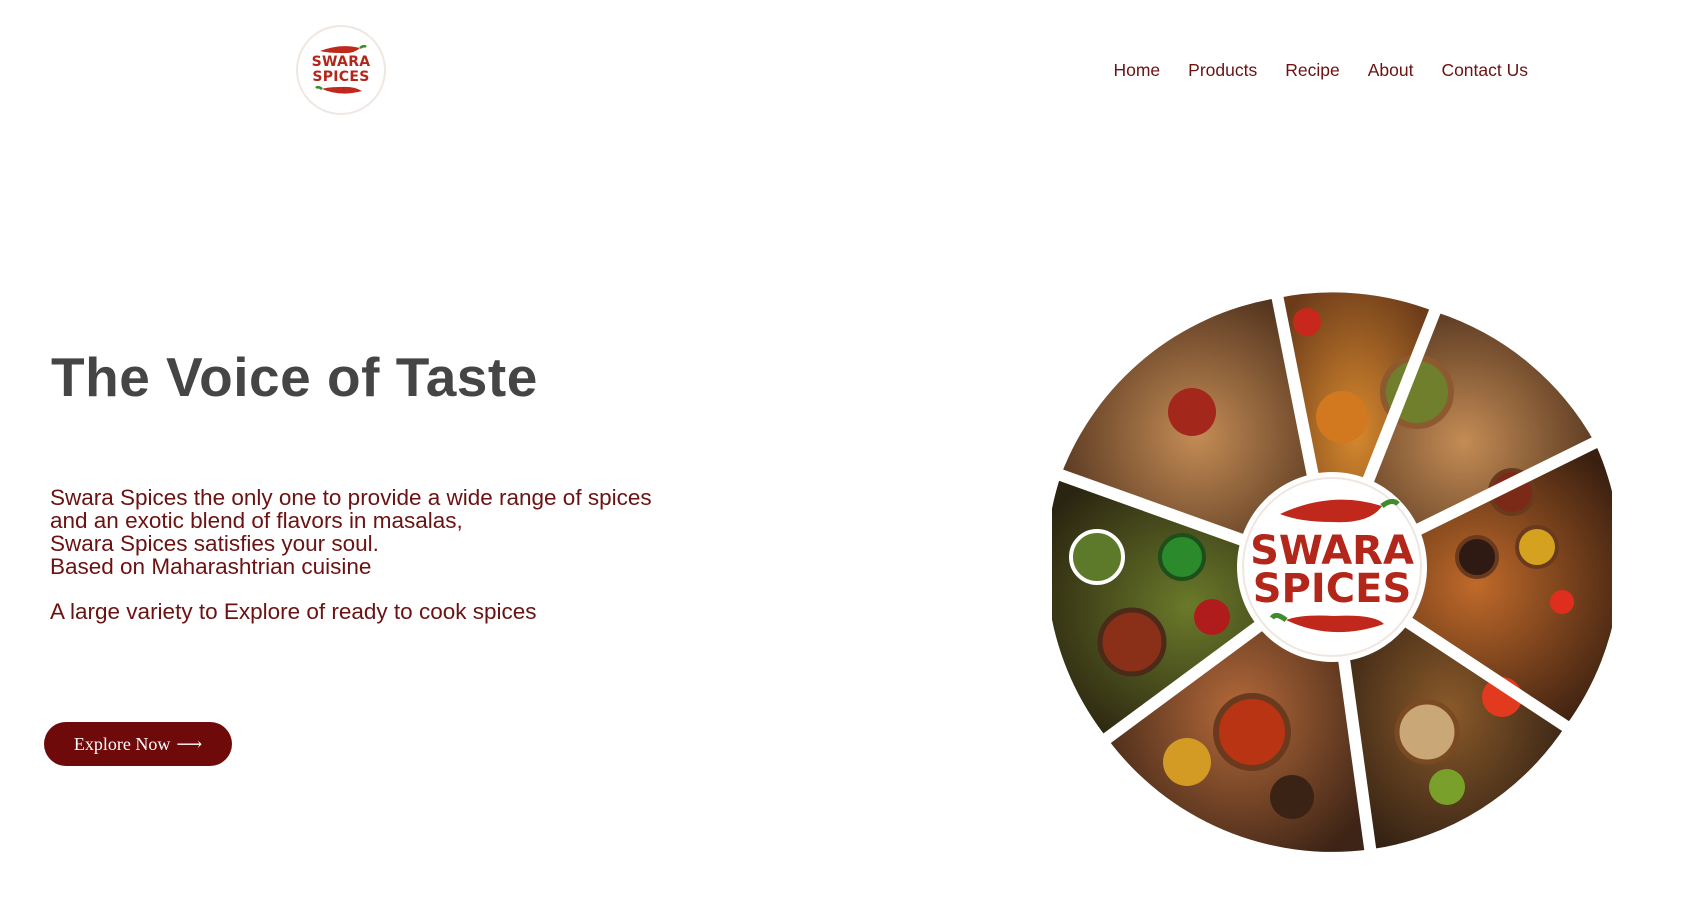  Describe the element at coordinates (1484, 70) in the screenshot. I see `nav-contact: Contact Us` at that location.